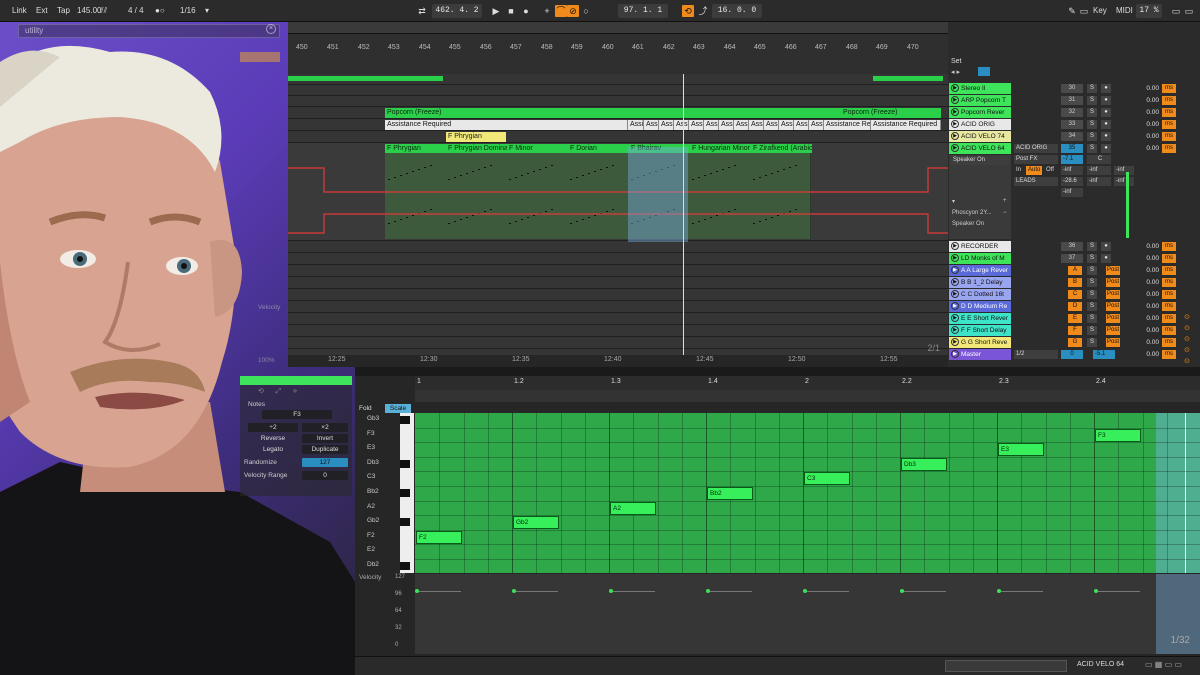  I want to click on ext-button: Ext, so click(42, 11).